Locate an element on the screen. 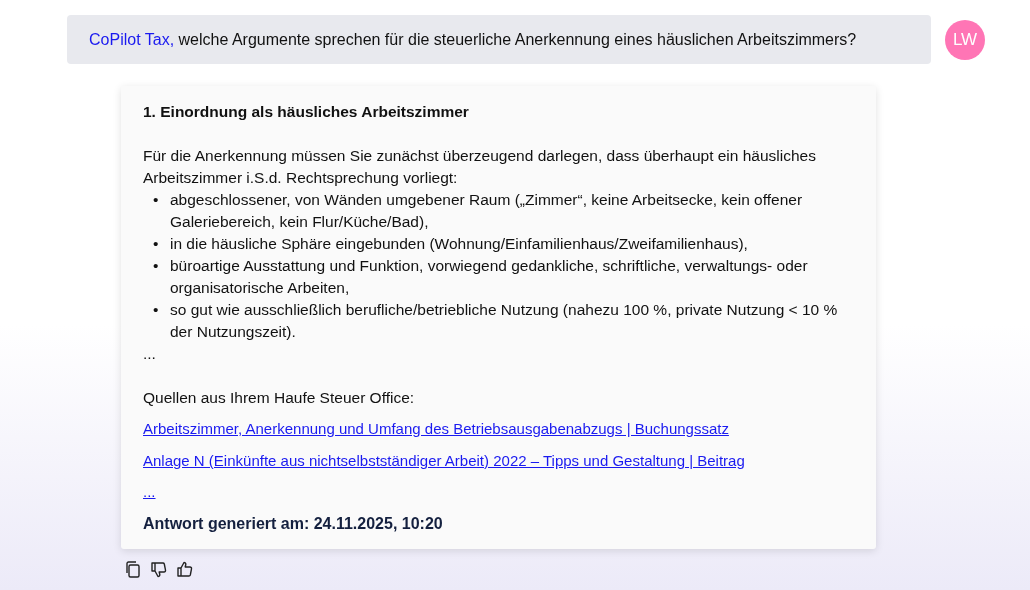 Image resolution: width=1030 pixels, height=590 pixels. intro-paragraph: Für die Anerkennung müssen Sie zunächst überzeugend darlegen, dass überhaupt ein häusliches Arbeitszimmer i.S.d. Rechtsprechung vorliegt: is located at coordinates (480, 167).